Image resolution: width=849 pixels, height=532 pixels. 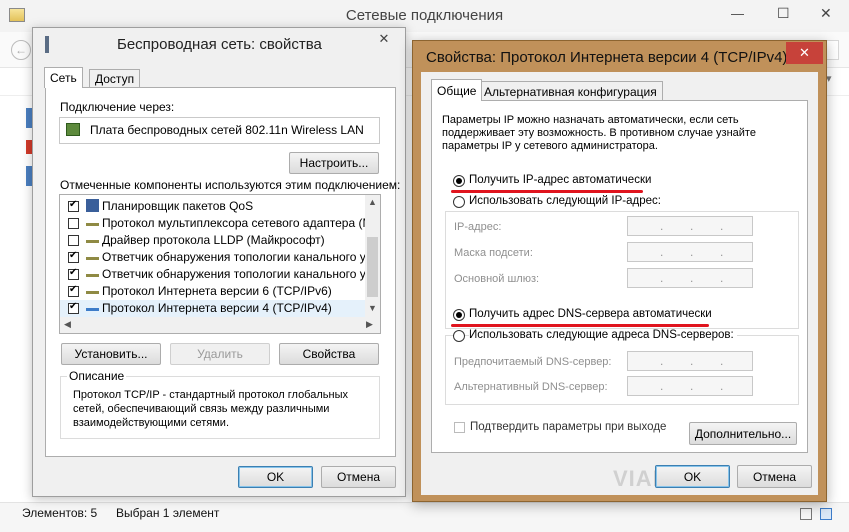 I want to click on manual-dns-radio, so click(x=459, y=336).